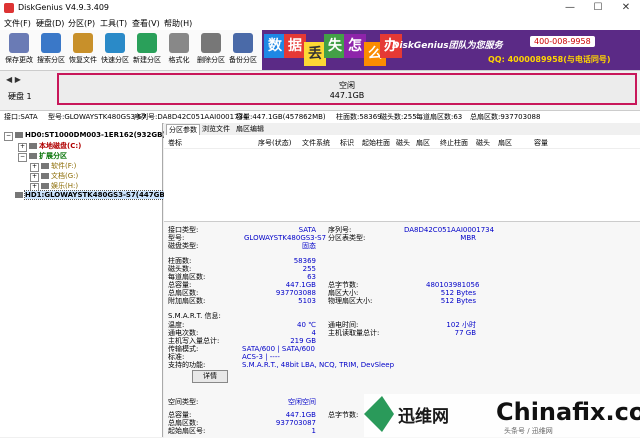 This screenshot has height=438, width=640. What do you see at coordinates (376, 143) in the screenshot?
I see `column-header: 起始柱面` at bounding box center [376, 143].